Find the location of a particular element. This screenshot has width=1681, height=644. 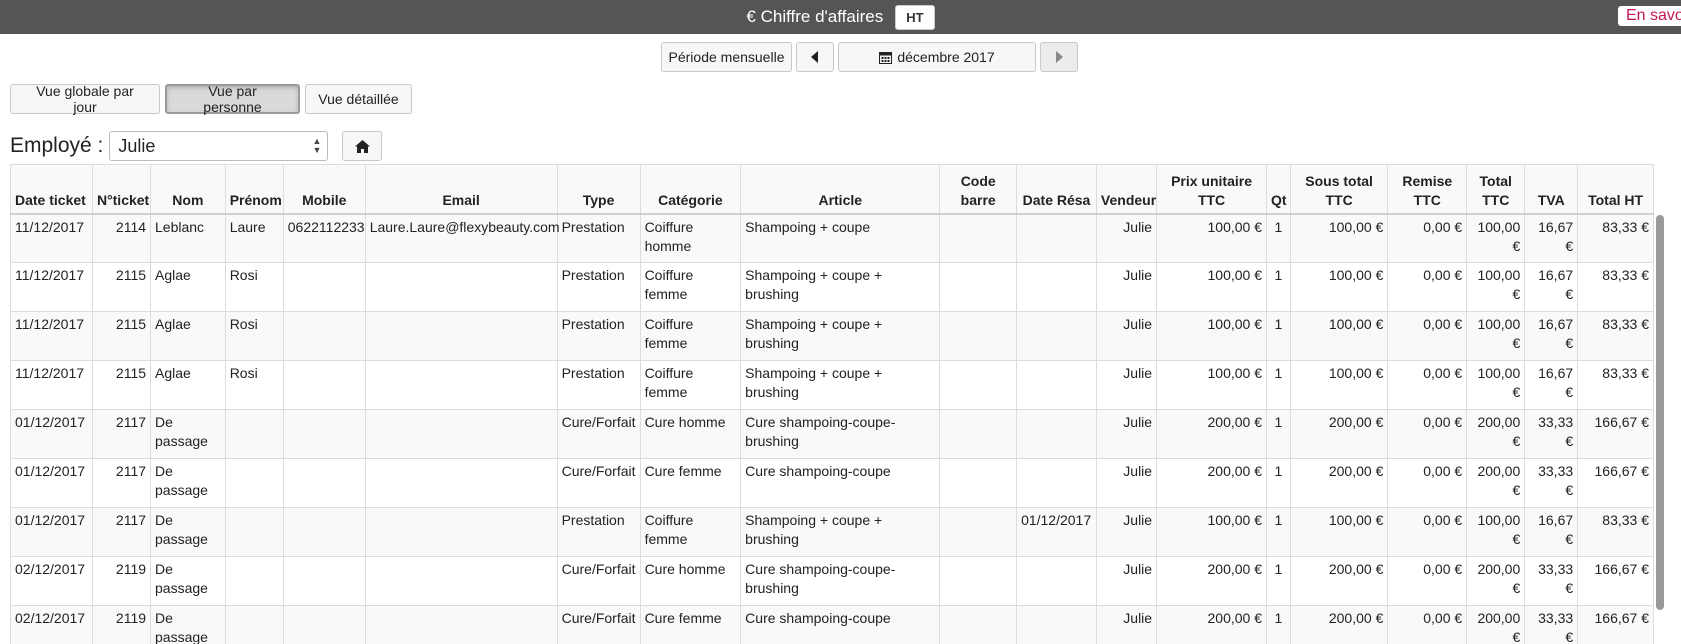

table-cell: 166,67 € is located at coordinates (1615, 624).